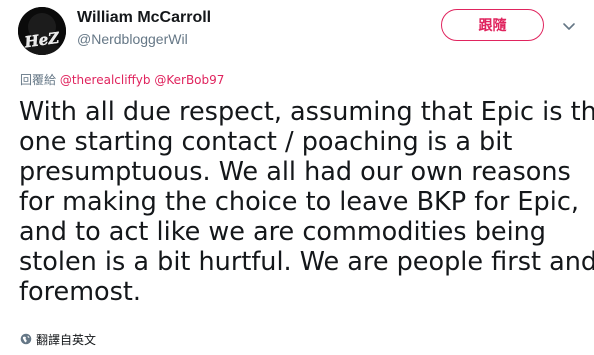  I want to click on mention-link: @therealcliffyb, so click(105, 80).